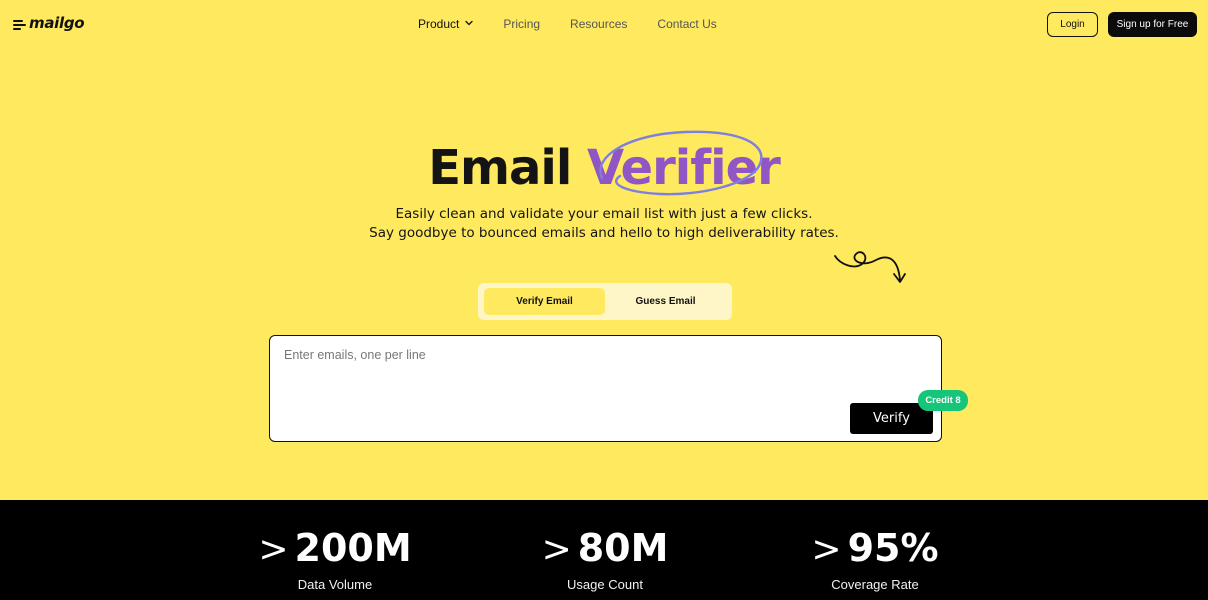 The image size is (1208, 600). Describe the element at coordinates (500, 168) in the screenshot. I see `title-word-email: Email` at that location.